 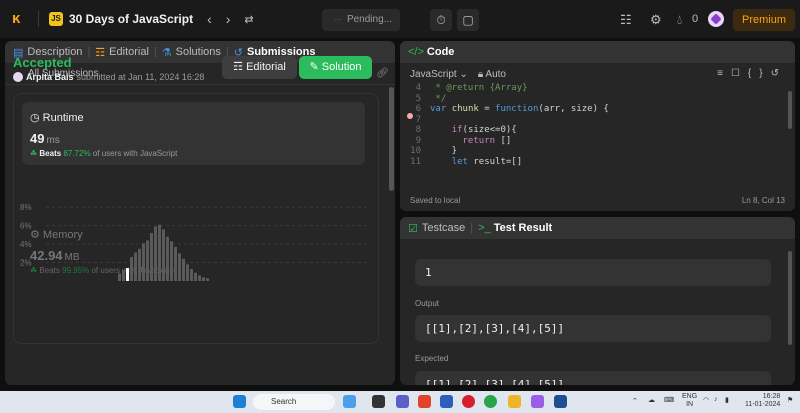 I want to click on line-number: 9, so click(x=418, y=140).